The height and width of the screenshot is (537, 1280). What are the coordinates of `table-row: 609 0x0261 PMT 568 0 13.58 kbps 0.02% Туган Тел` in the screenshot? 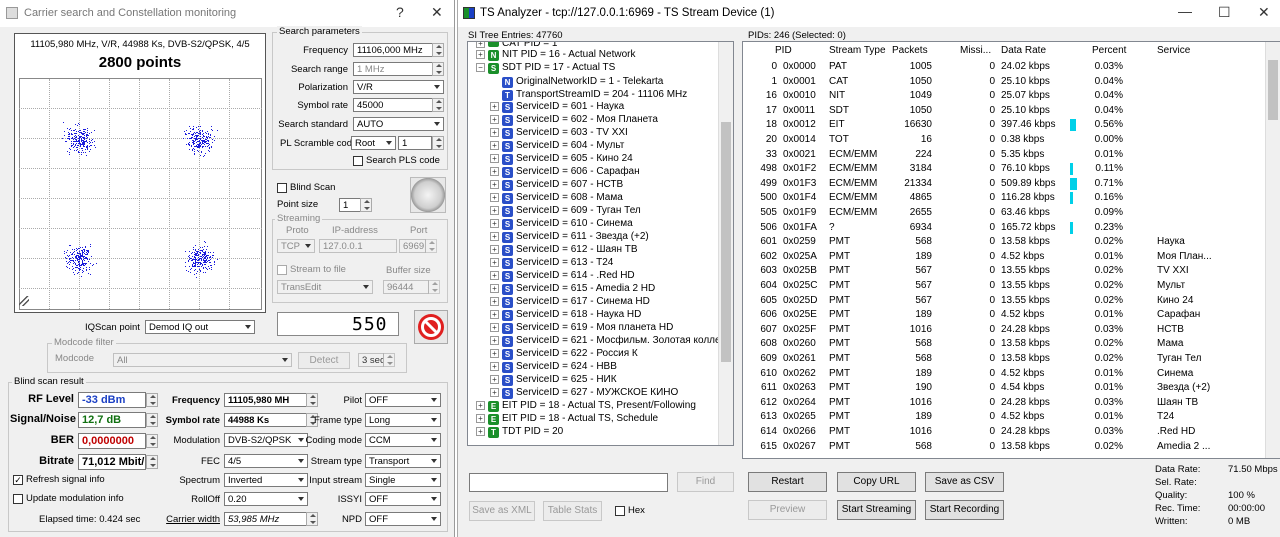 It's located at (1003, 359).